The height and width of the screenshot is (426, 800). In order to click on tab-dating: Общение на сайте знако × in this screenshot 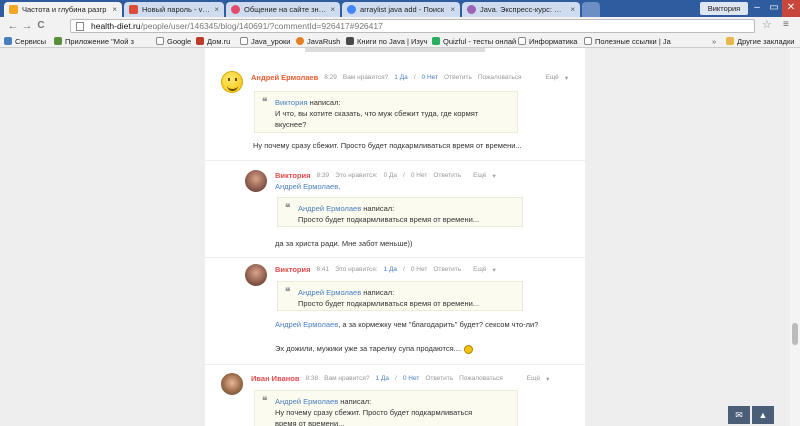, I will do `click(283, 9)`.